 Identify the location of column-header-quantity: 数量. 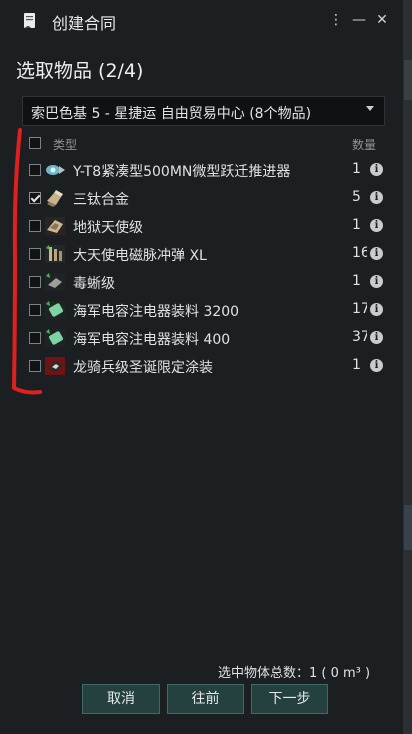
(364, 144).